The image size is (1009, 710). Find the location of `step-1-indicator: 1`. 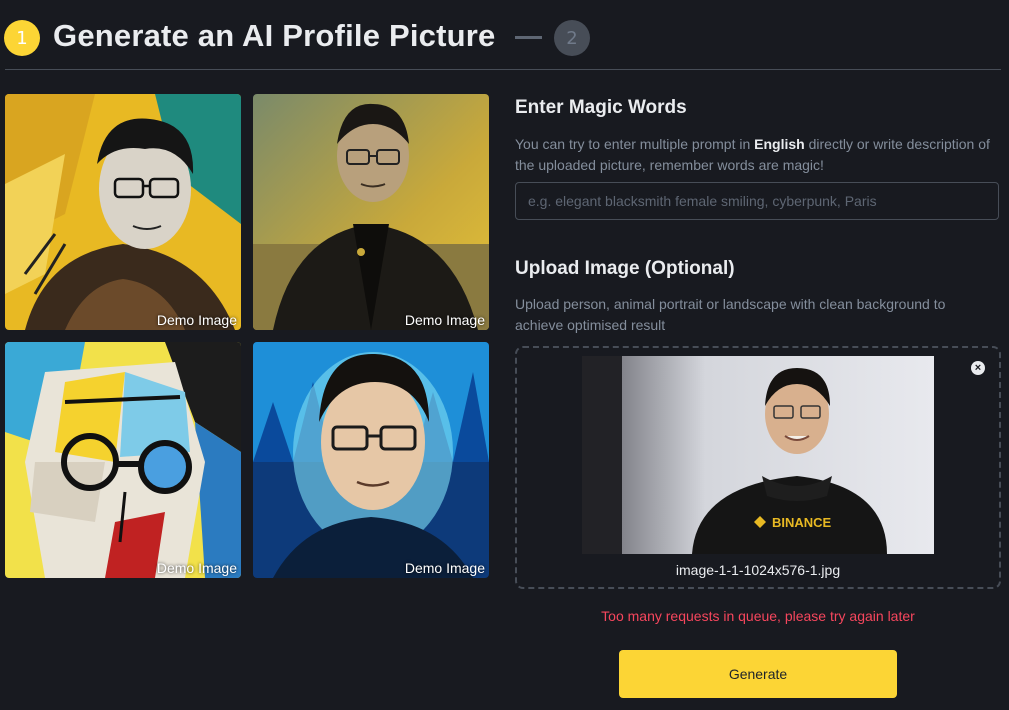

step-1-indicator: 1 is located at coordinates (22, 38).